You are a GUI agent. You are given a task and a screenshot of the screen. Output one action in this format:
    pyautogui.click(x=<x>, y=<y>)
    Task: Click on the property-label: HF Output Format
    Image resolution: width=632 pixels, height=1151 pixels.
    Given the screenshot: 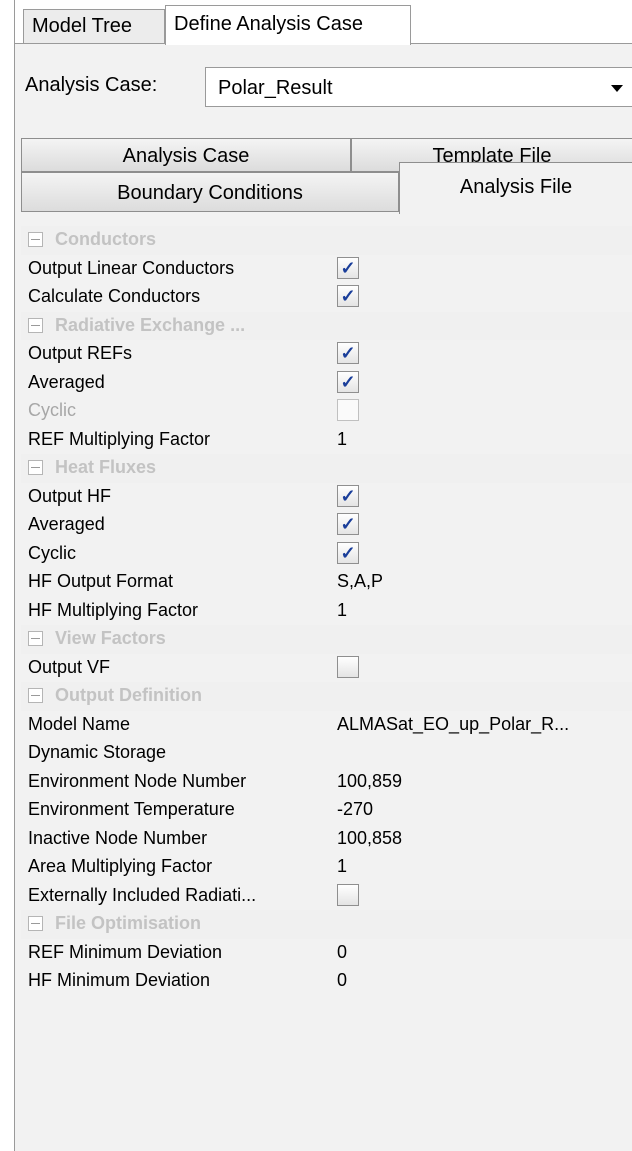 What is the action you would take?
    pyautogui.click(x=101, y=581)
    